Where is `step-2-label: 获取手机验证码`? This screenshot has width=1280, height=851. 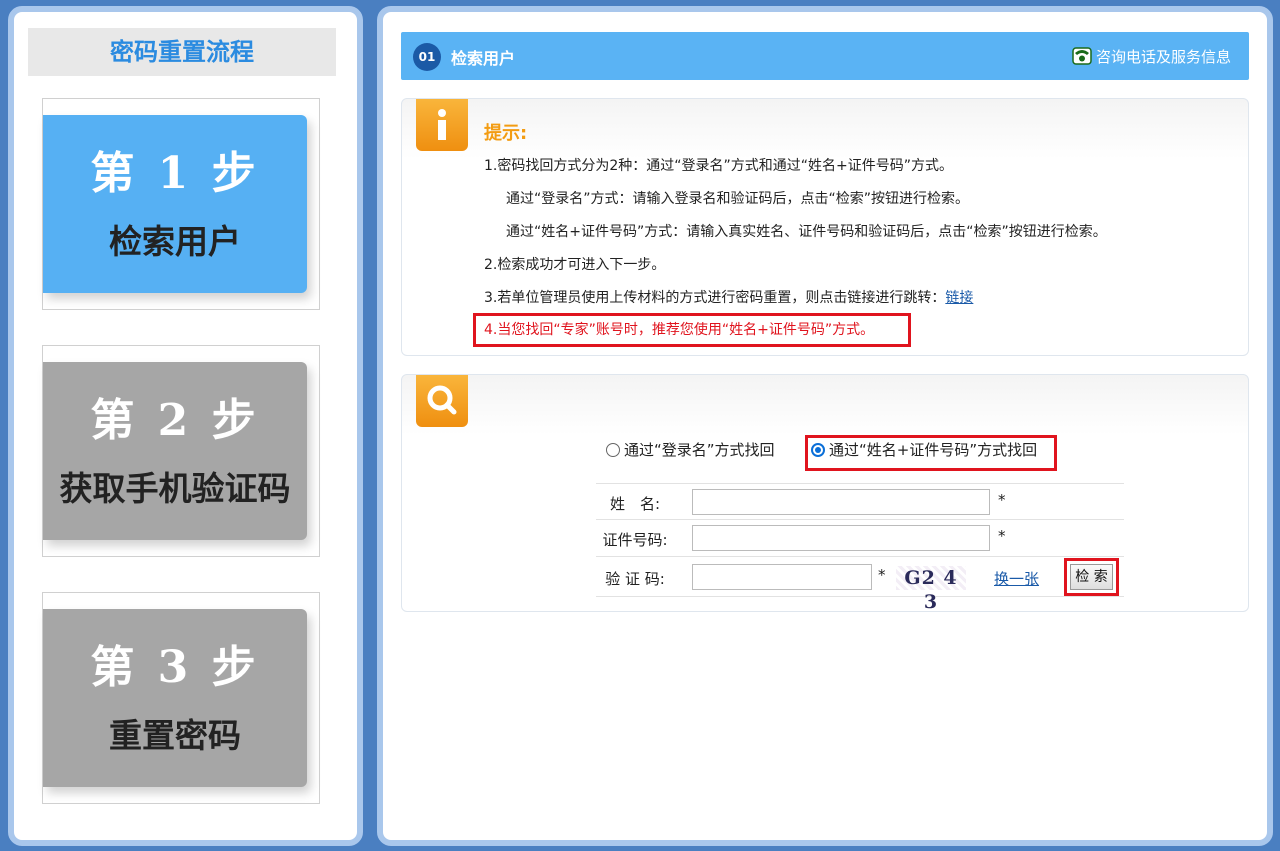
step-2-label: 获取手机验证码 is located at coordinates (175, 488).